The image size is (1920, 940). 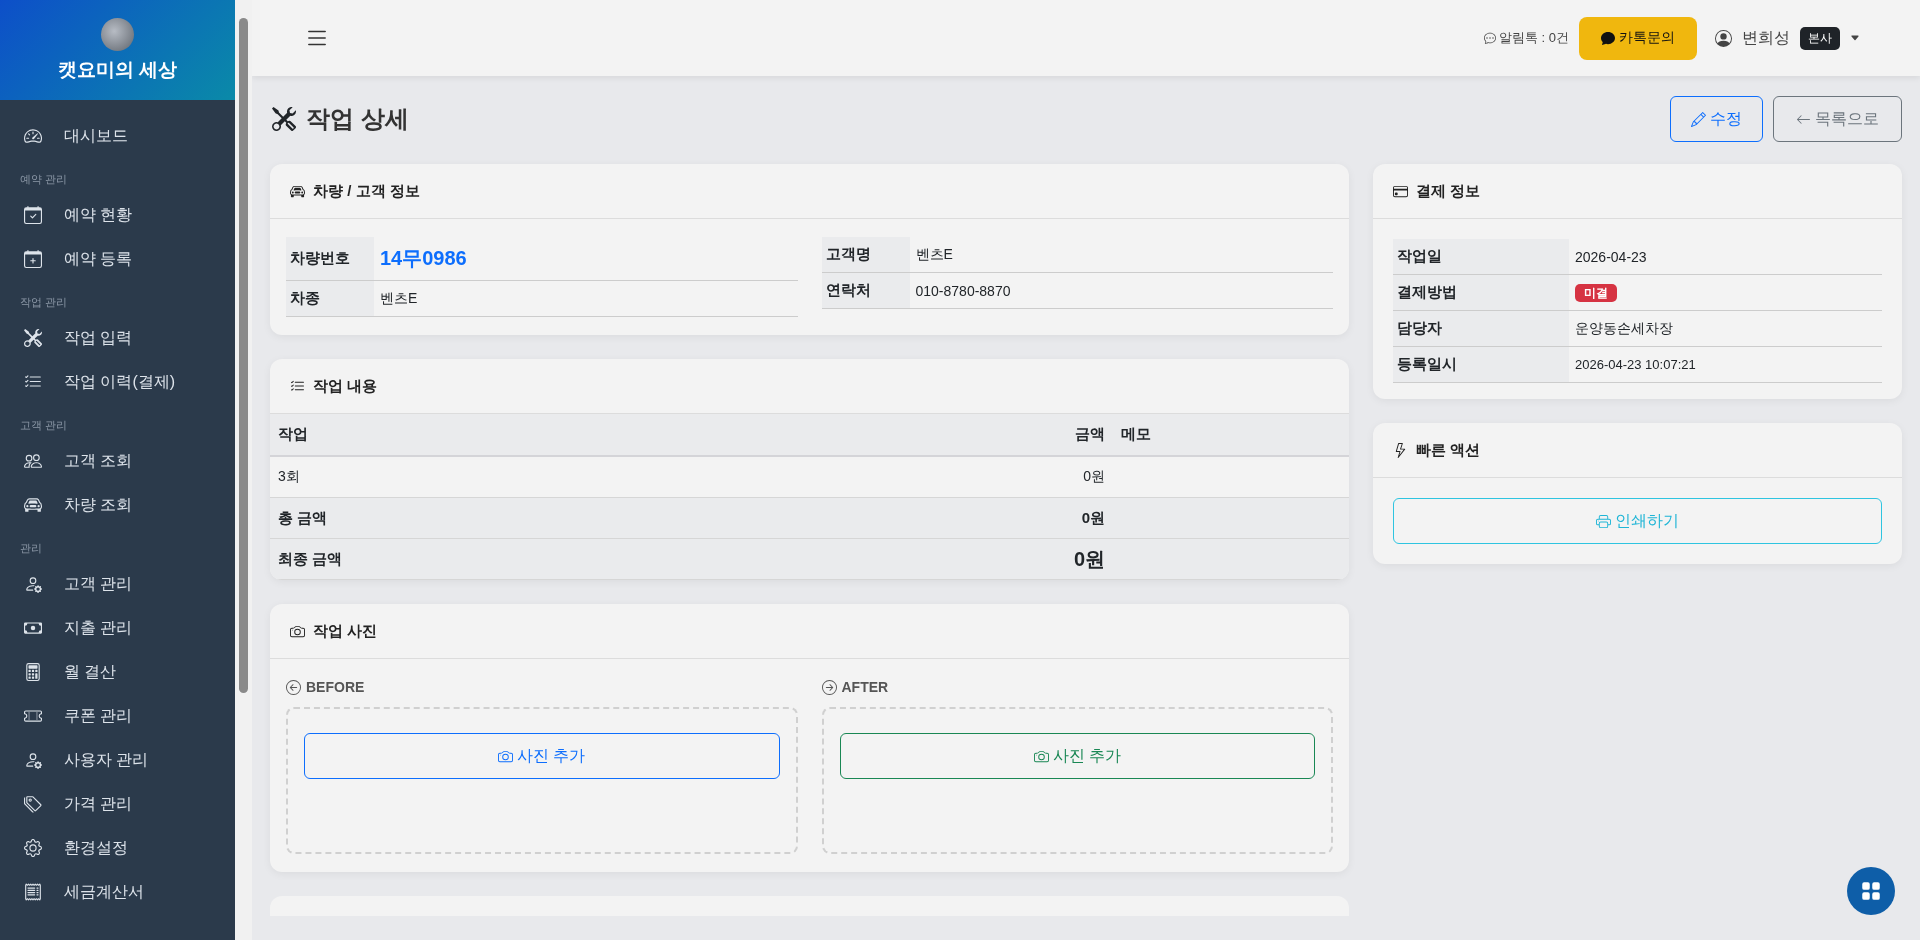 I want to click on branch-badge: 본사, so click(x=1820, y=38).